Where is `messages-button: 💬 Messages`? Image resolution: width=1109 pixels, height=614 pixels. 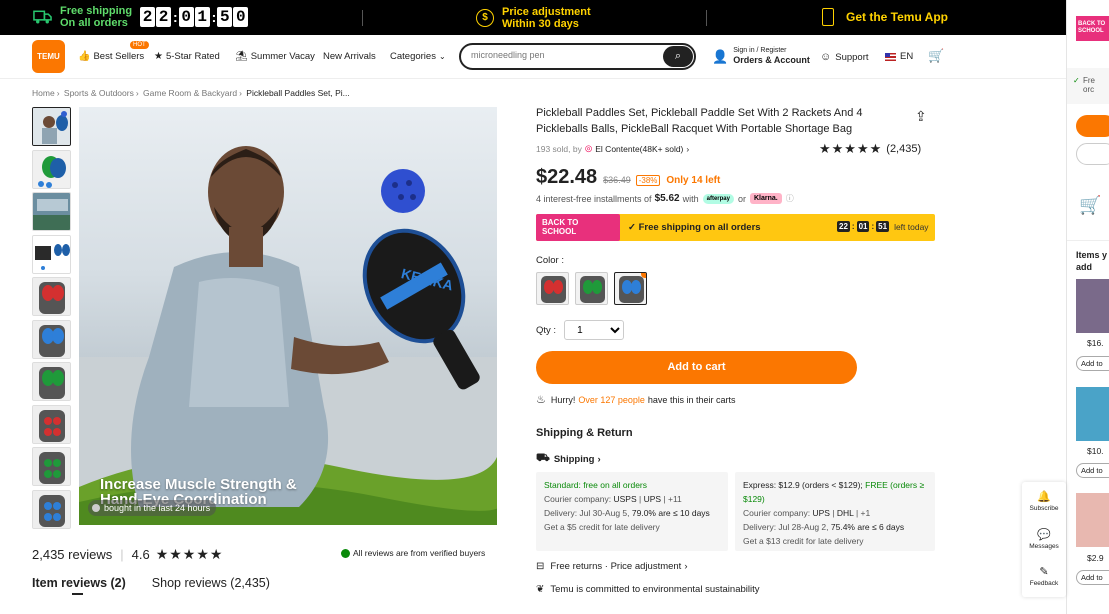 messages-button: 💬 Messages is located at coordinates (1044, 539).